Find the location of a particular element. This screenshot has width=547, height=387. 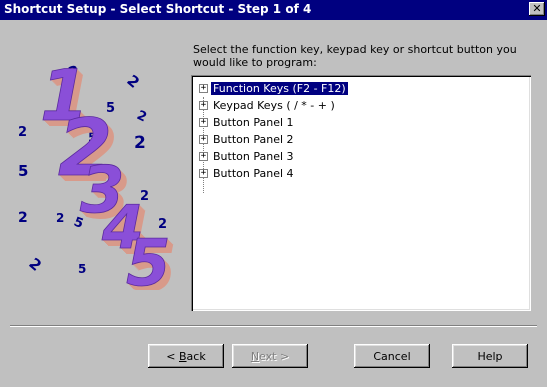

tree-item: + Button Panel 2 is located at coordinates (247, 139).